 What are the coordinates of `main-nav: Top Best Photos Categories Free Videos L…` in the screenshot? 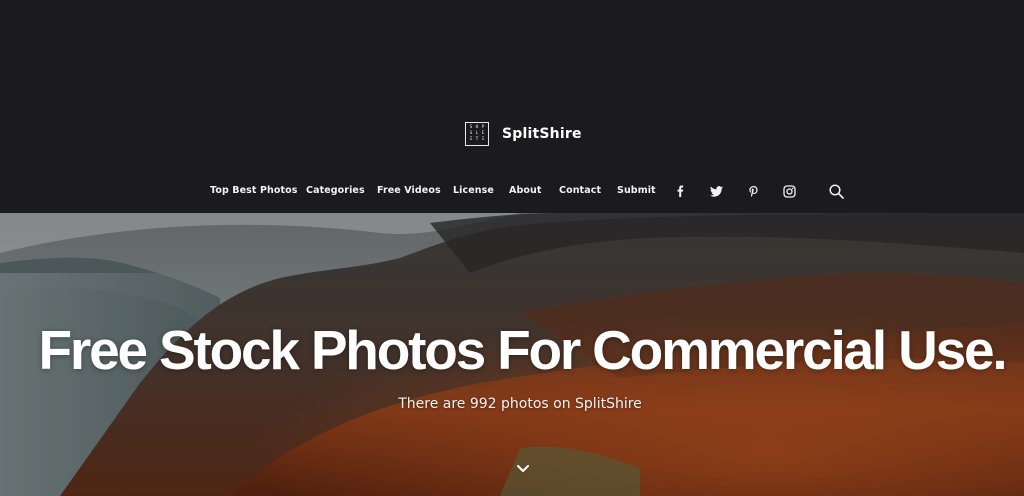 It's located at (512, 191).